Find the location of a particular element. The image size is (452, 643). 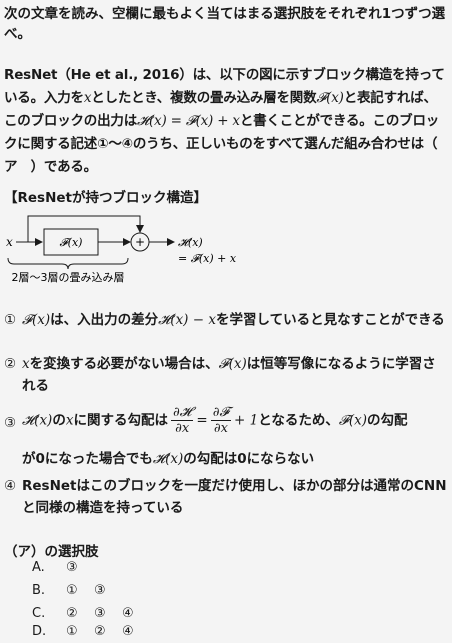

statement-text: を変換する必要がない場合は、 is located at coordinates (124, 364).